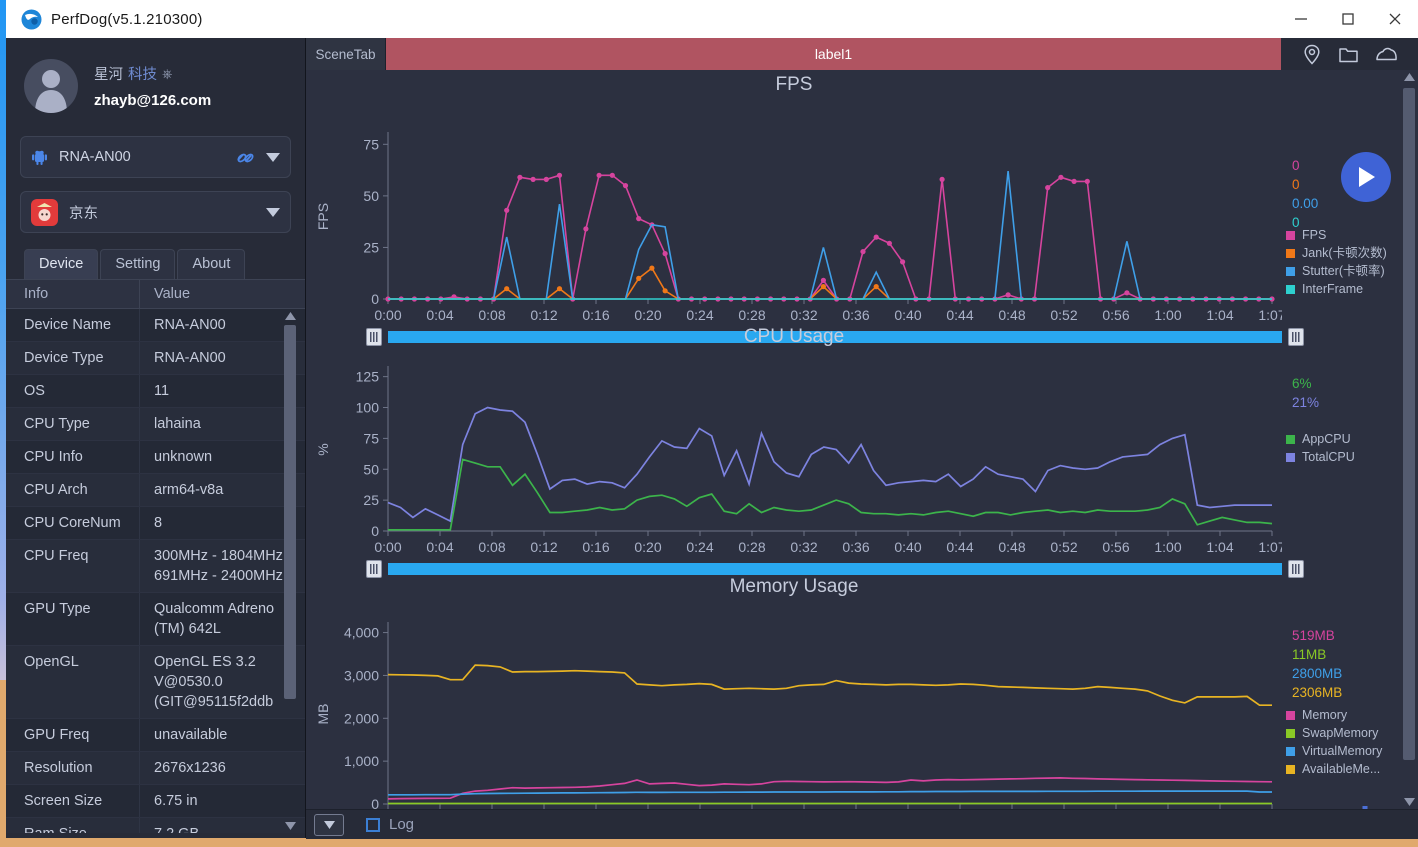 This screenshot has width=1418, height=847. What do you see at coordinates (108, 75) in the screenshot?
I see `account-name-part1: 星河` at bounding box center [108, 75].